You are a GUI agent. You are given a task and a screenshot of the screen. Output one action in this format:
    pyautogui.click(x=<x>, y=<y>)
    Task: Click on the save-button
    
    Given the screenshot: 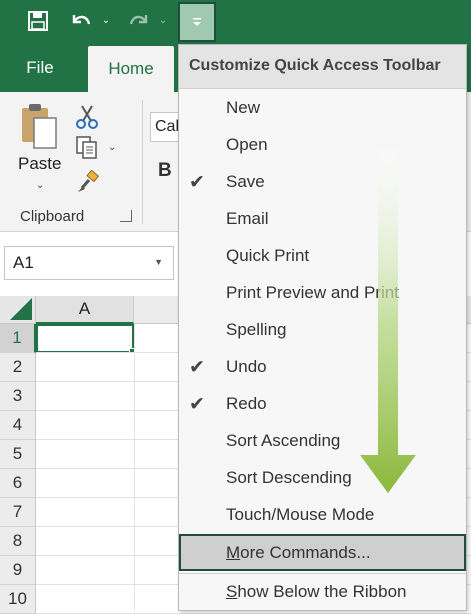 What is the action you would take?
    pyautogui.click(x=38, y=21)
    